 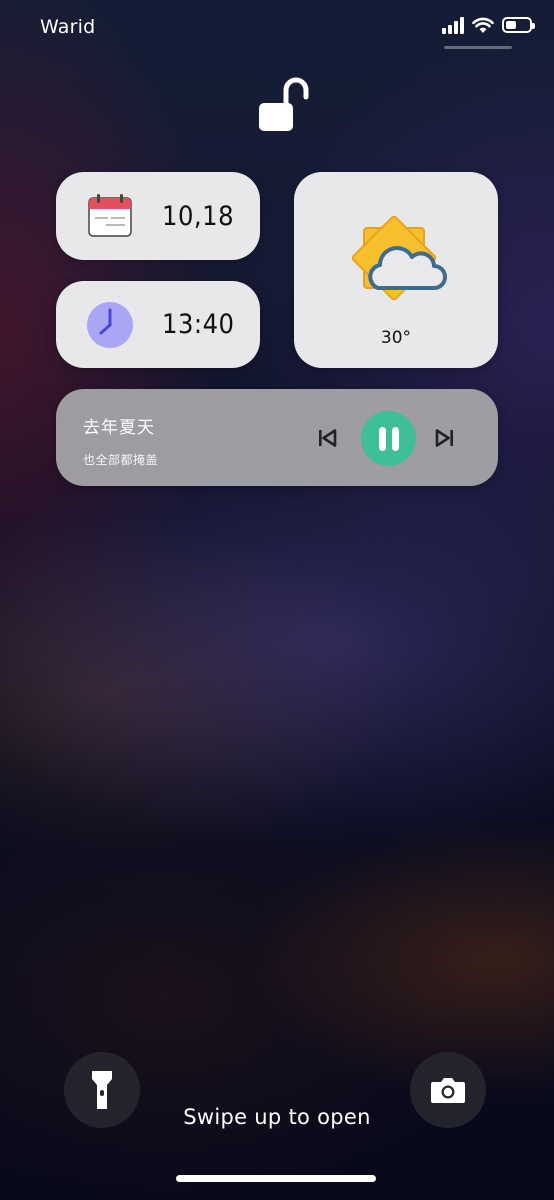 What do you see at coordinates (68, 27) in the screenshot?
I see `carrier-name: Warid` at bounding box center [68, 27].